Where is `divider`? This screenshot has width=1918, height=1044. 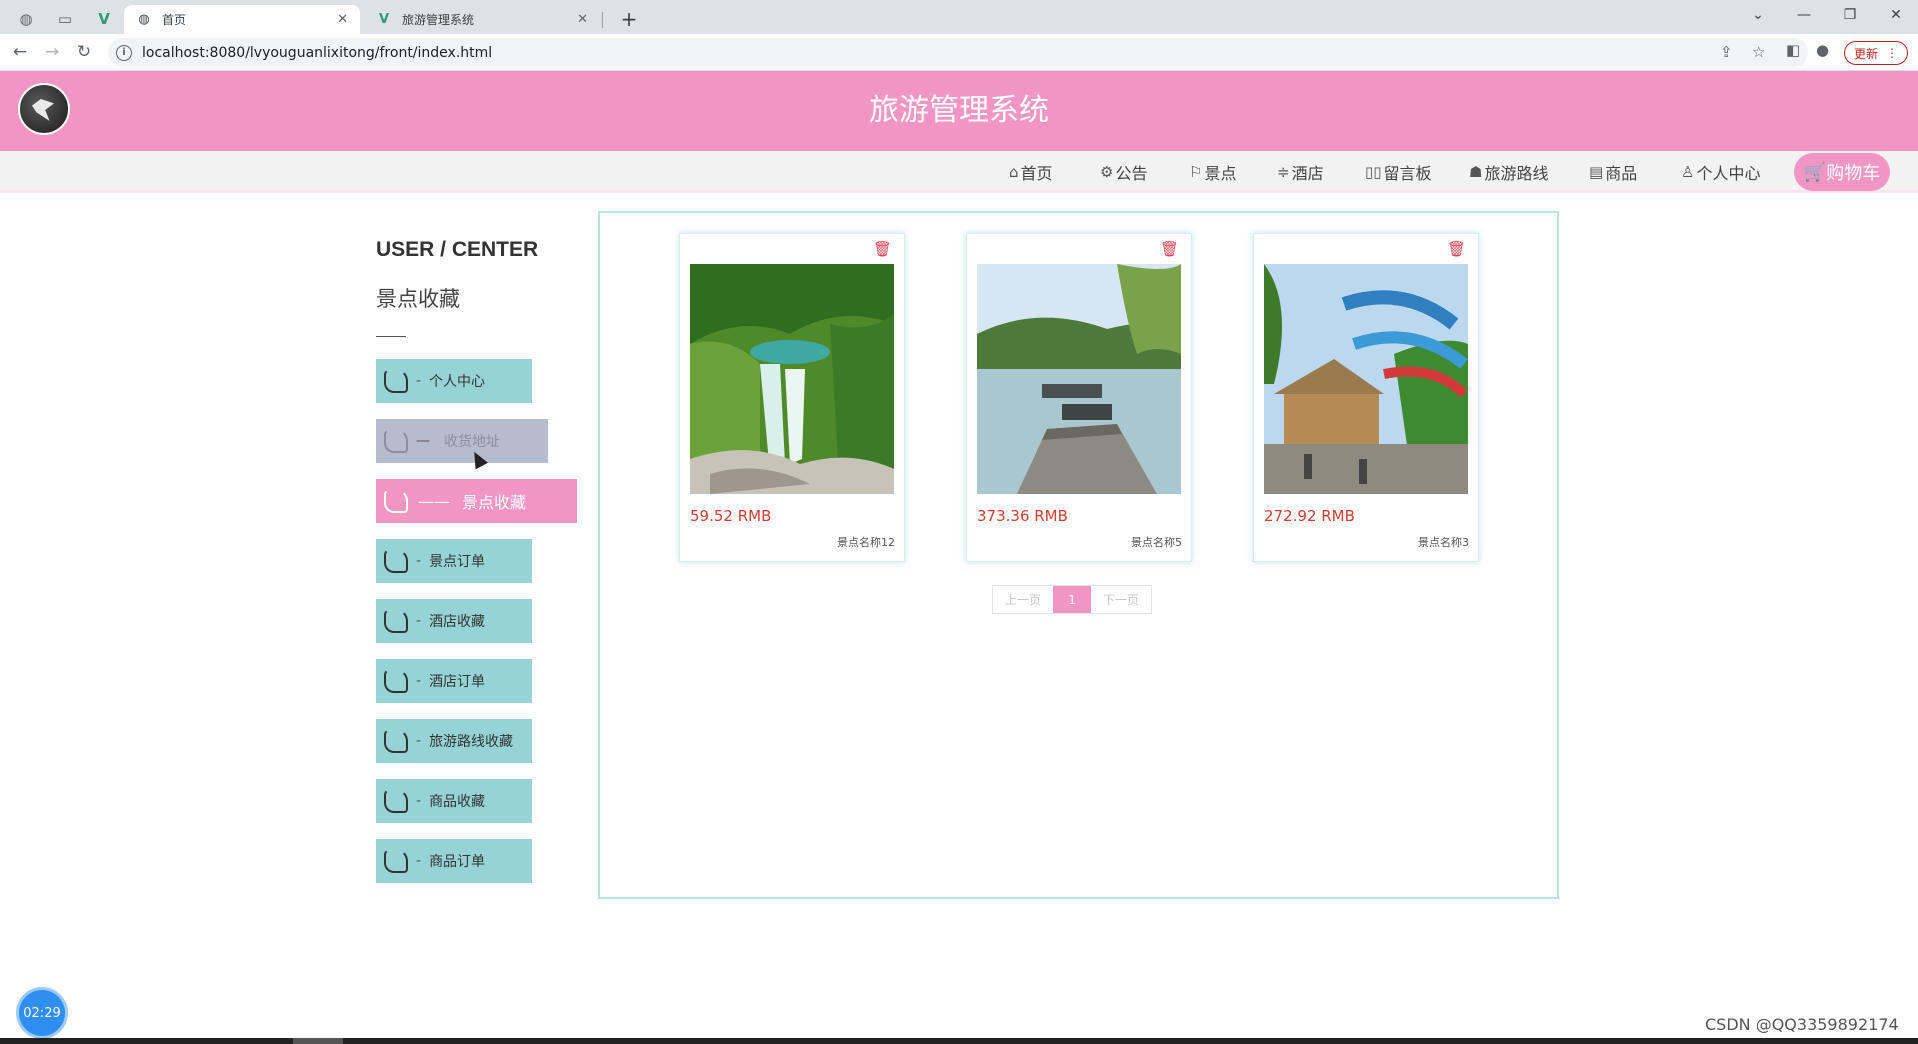 divider is located at coordinates (391, 336).